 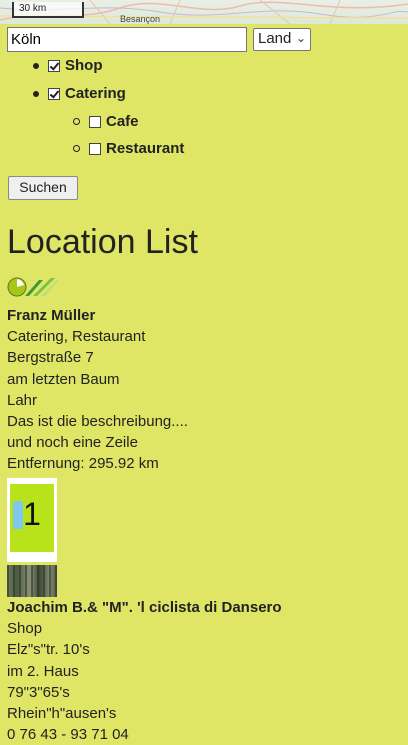 What do you see at coordinates (33, 289) in the screenshot?
I see `catering-logo-icon` at bounding box center [33, 289].